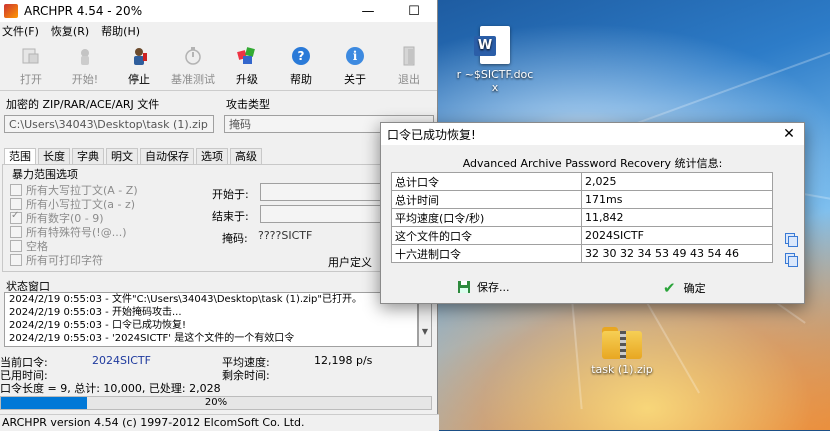 This screenshot has height=431, width=830. Describe the element at coordinates (425, 331) in the screenshot. I see `scroll-down-icon: ▼` at that location.